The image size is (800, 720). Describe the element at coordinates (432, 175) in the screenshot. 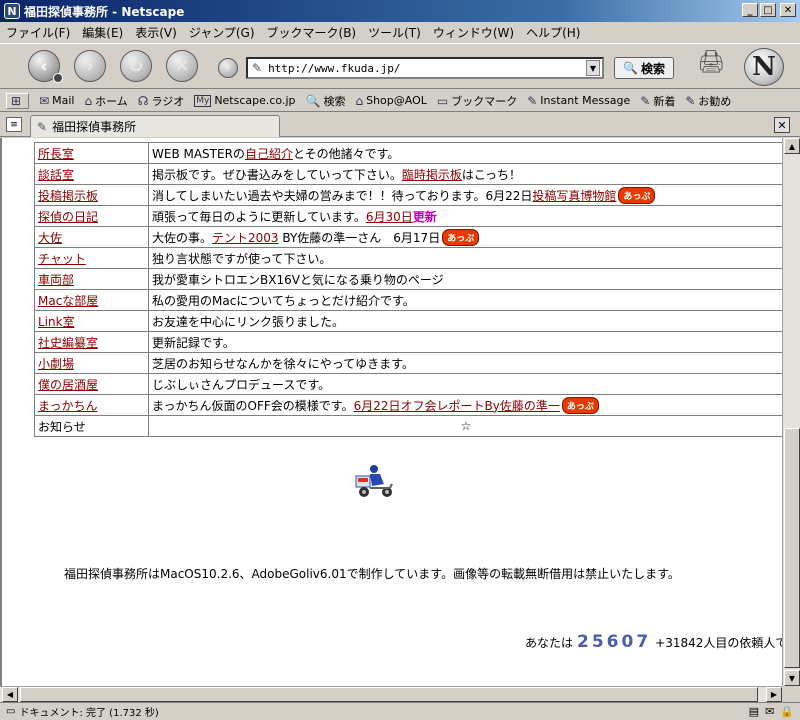

I see `description-link: 臨時掲示板` at that location.